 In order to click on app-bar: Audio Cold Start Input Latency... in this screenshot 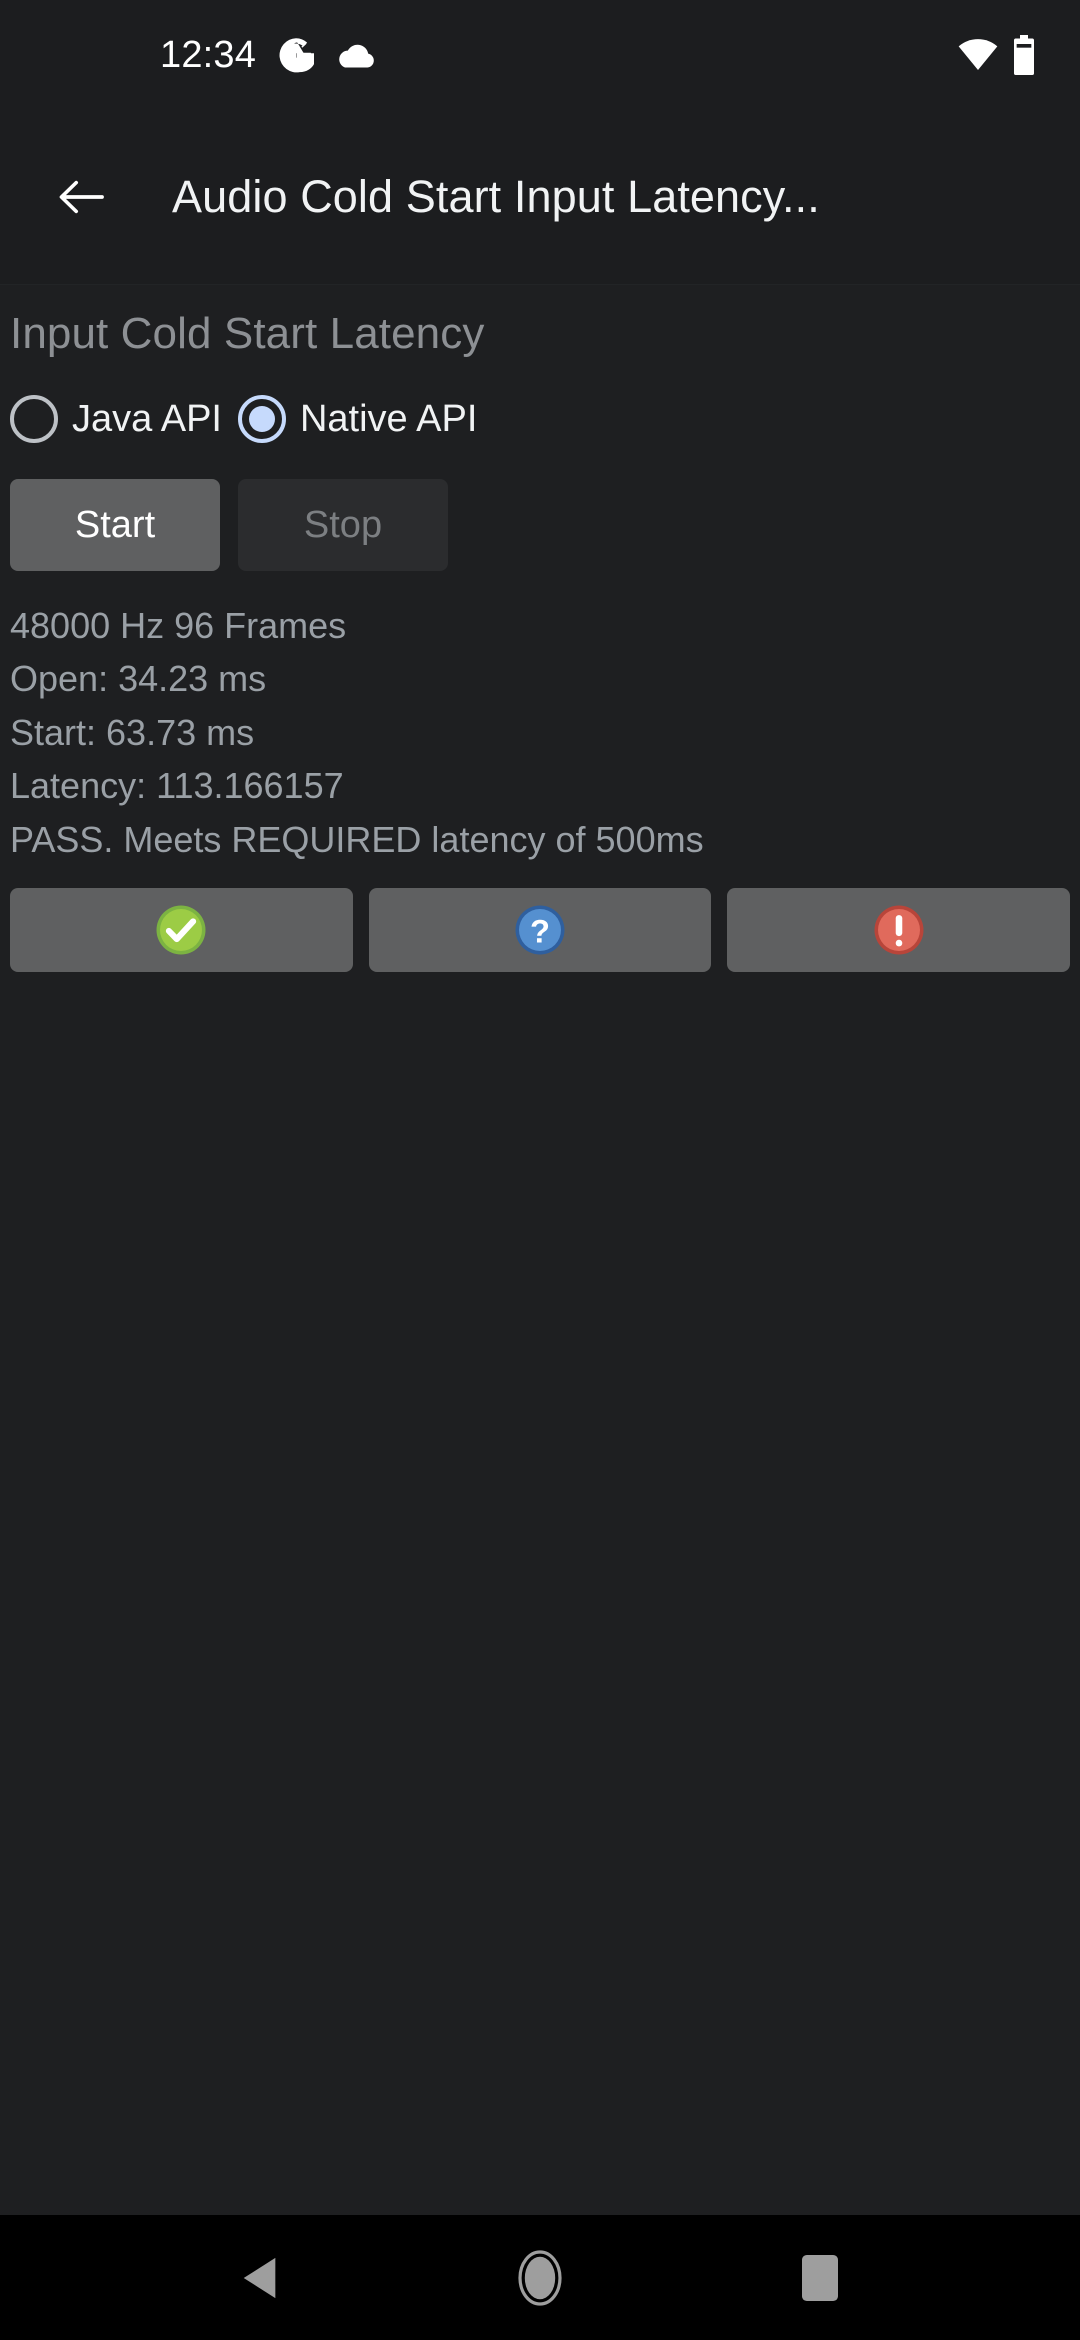, I will do `click(540, 197)`.